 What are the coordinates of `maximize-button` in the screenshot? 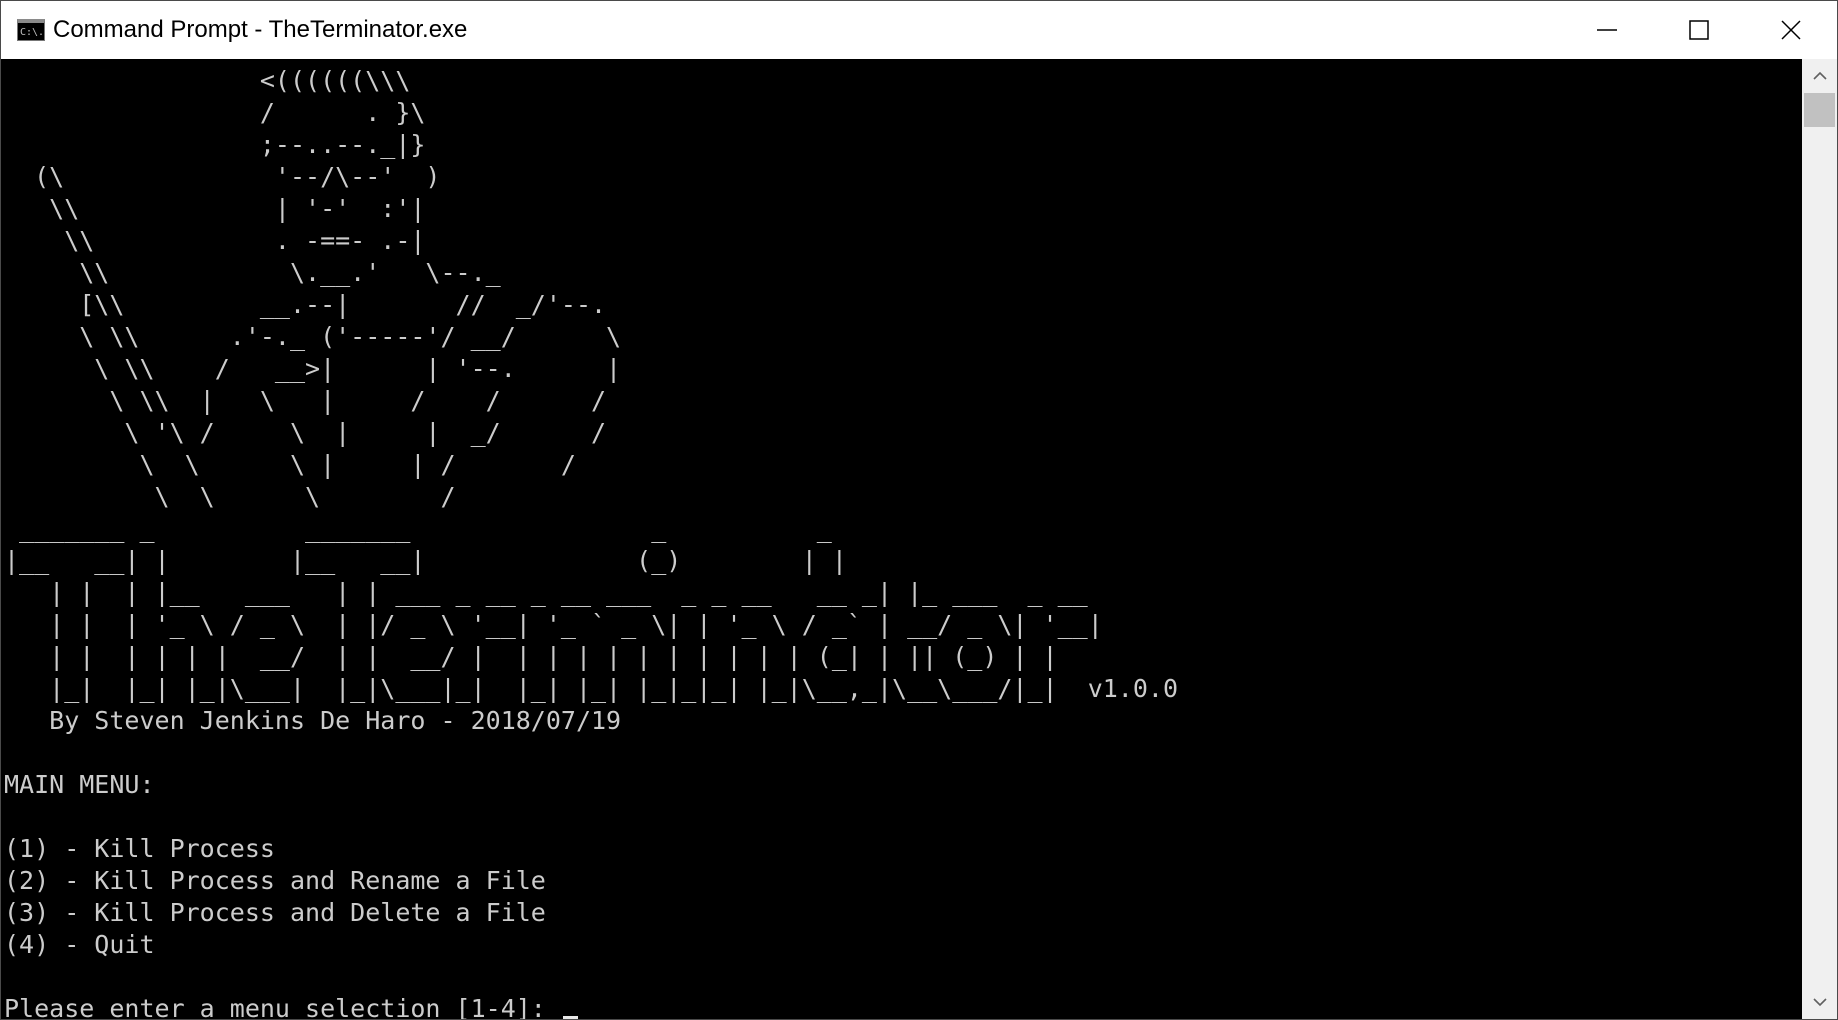 It's located at (1699, 30).